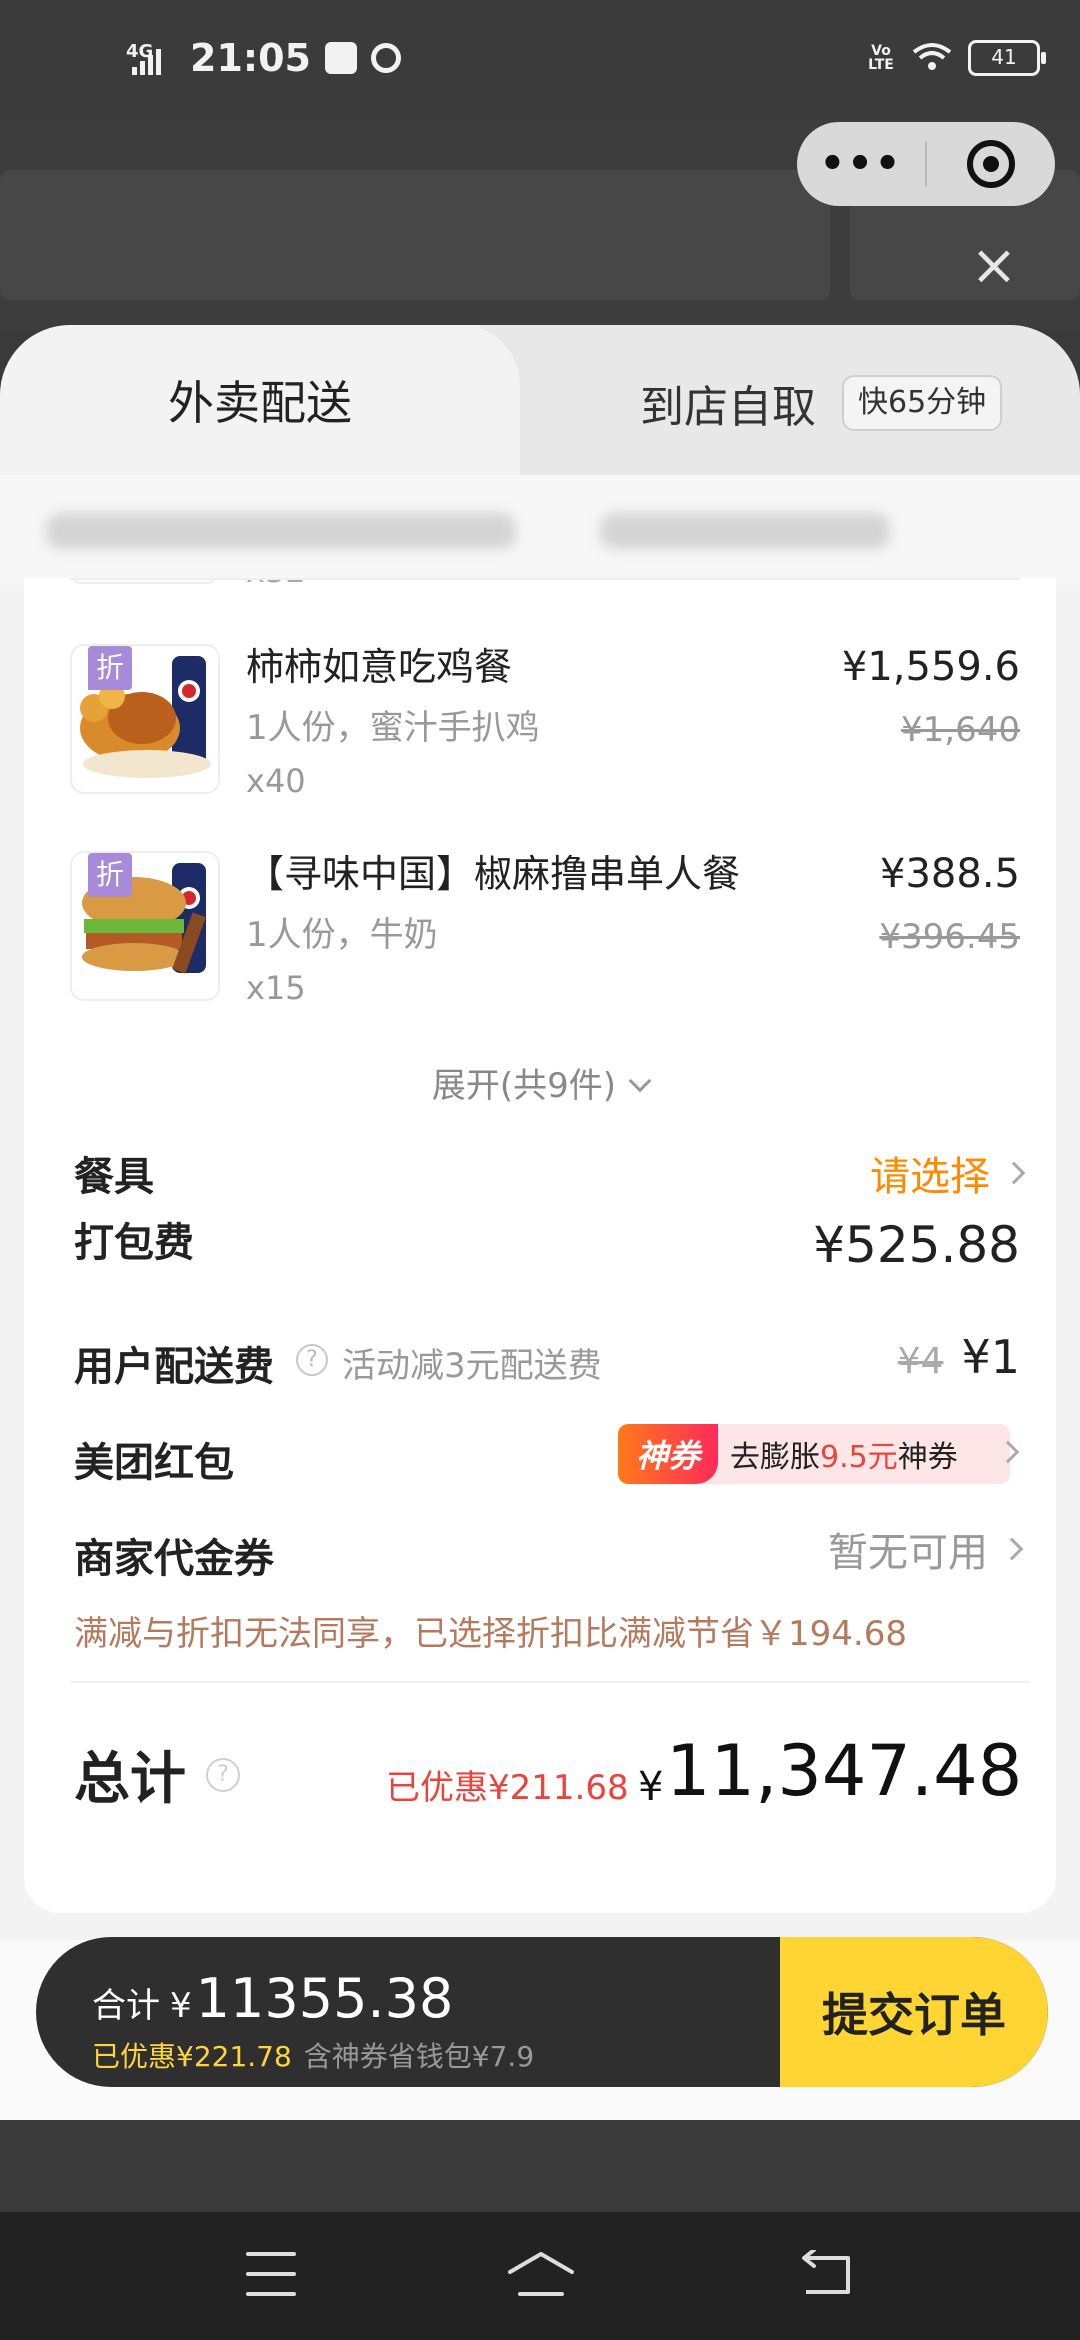  Describe the element at coordinates (959, 1357) in the screenshot. I see `delivery-fee-prices: ¥4 ¥1` at that location.